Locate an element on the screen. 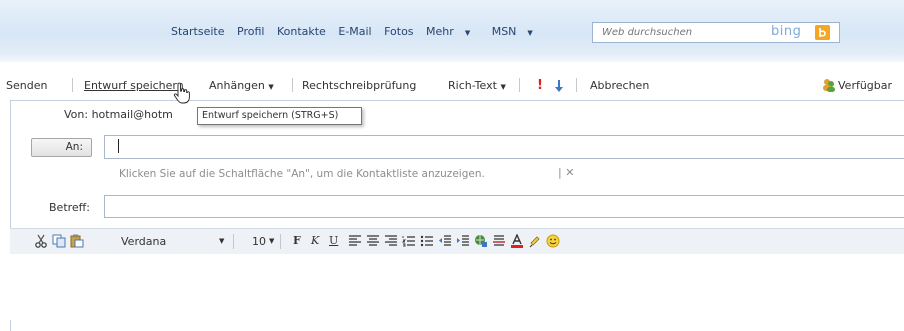 The width and height of the screenshot is (904, 331). to-button: An: is located at coordinates (61, 147).